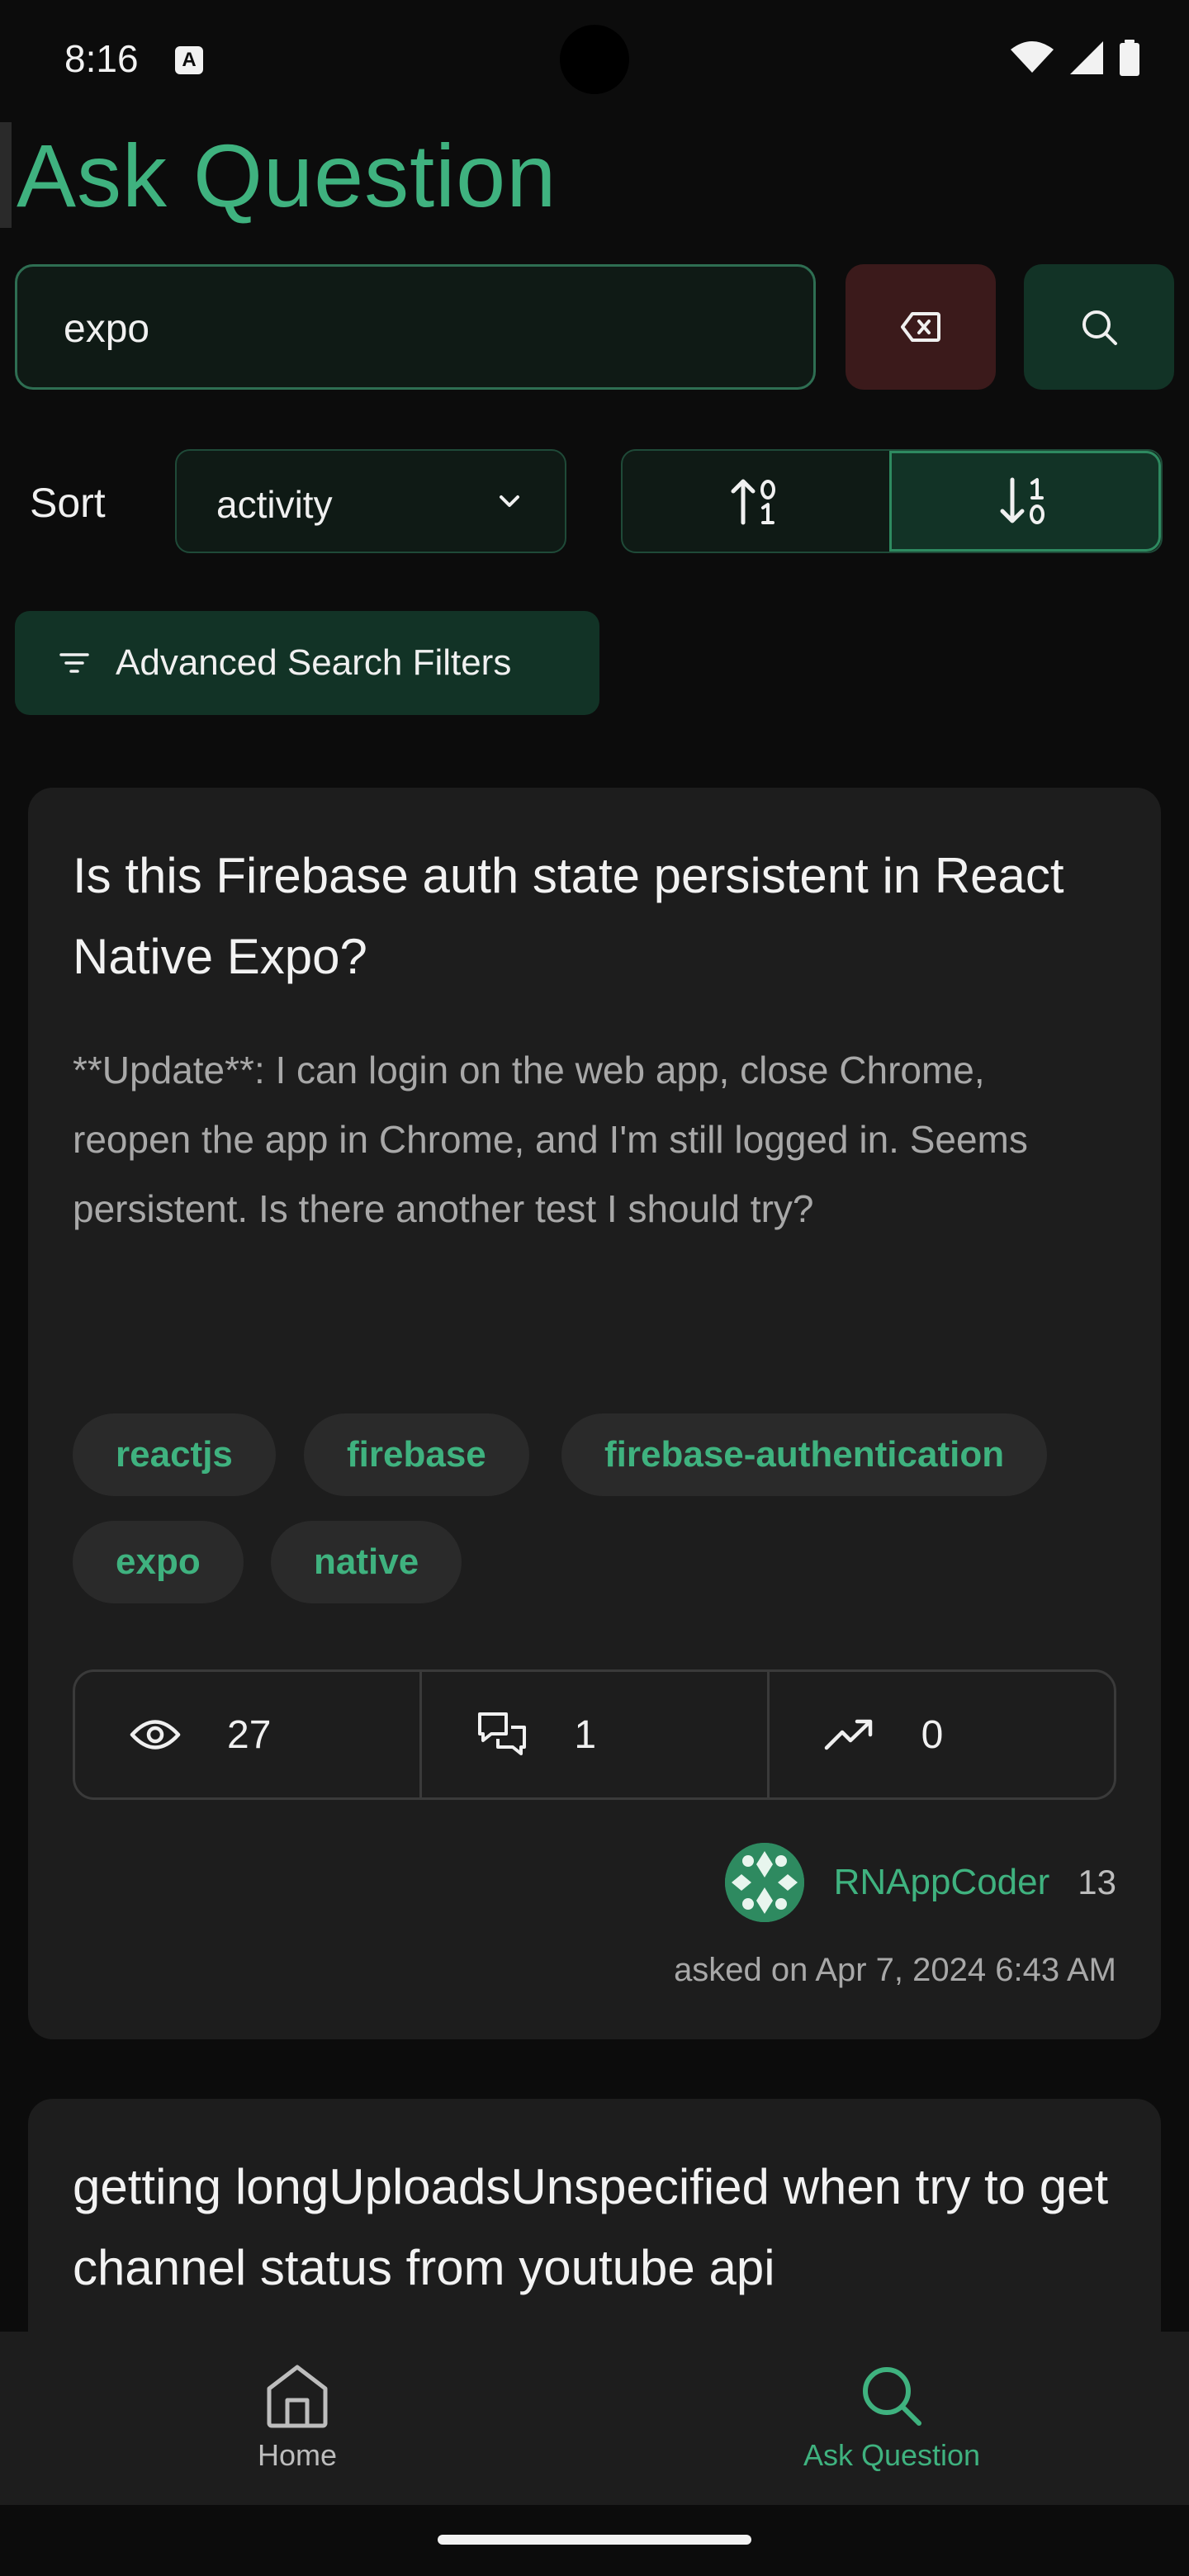  What do you see at coordinates (74, 663) in the screenshot?
I see `filter-icon` at bounding box center [74, 663].